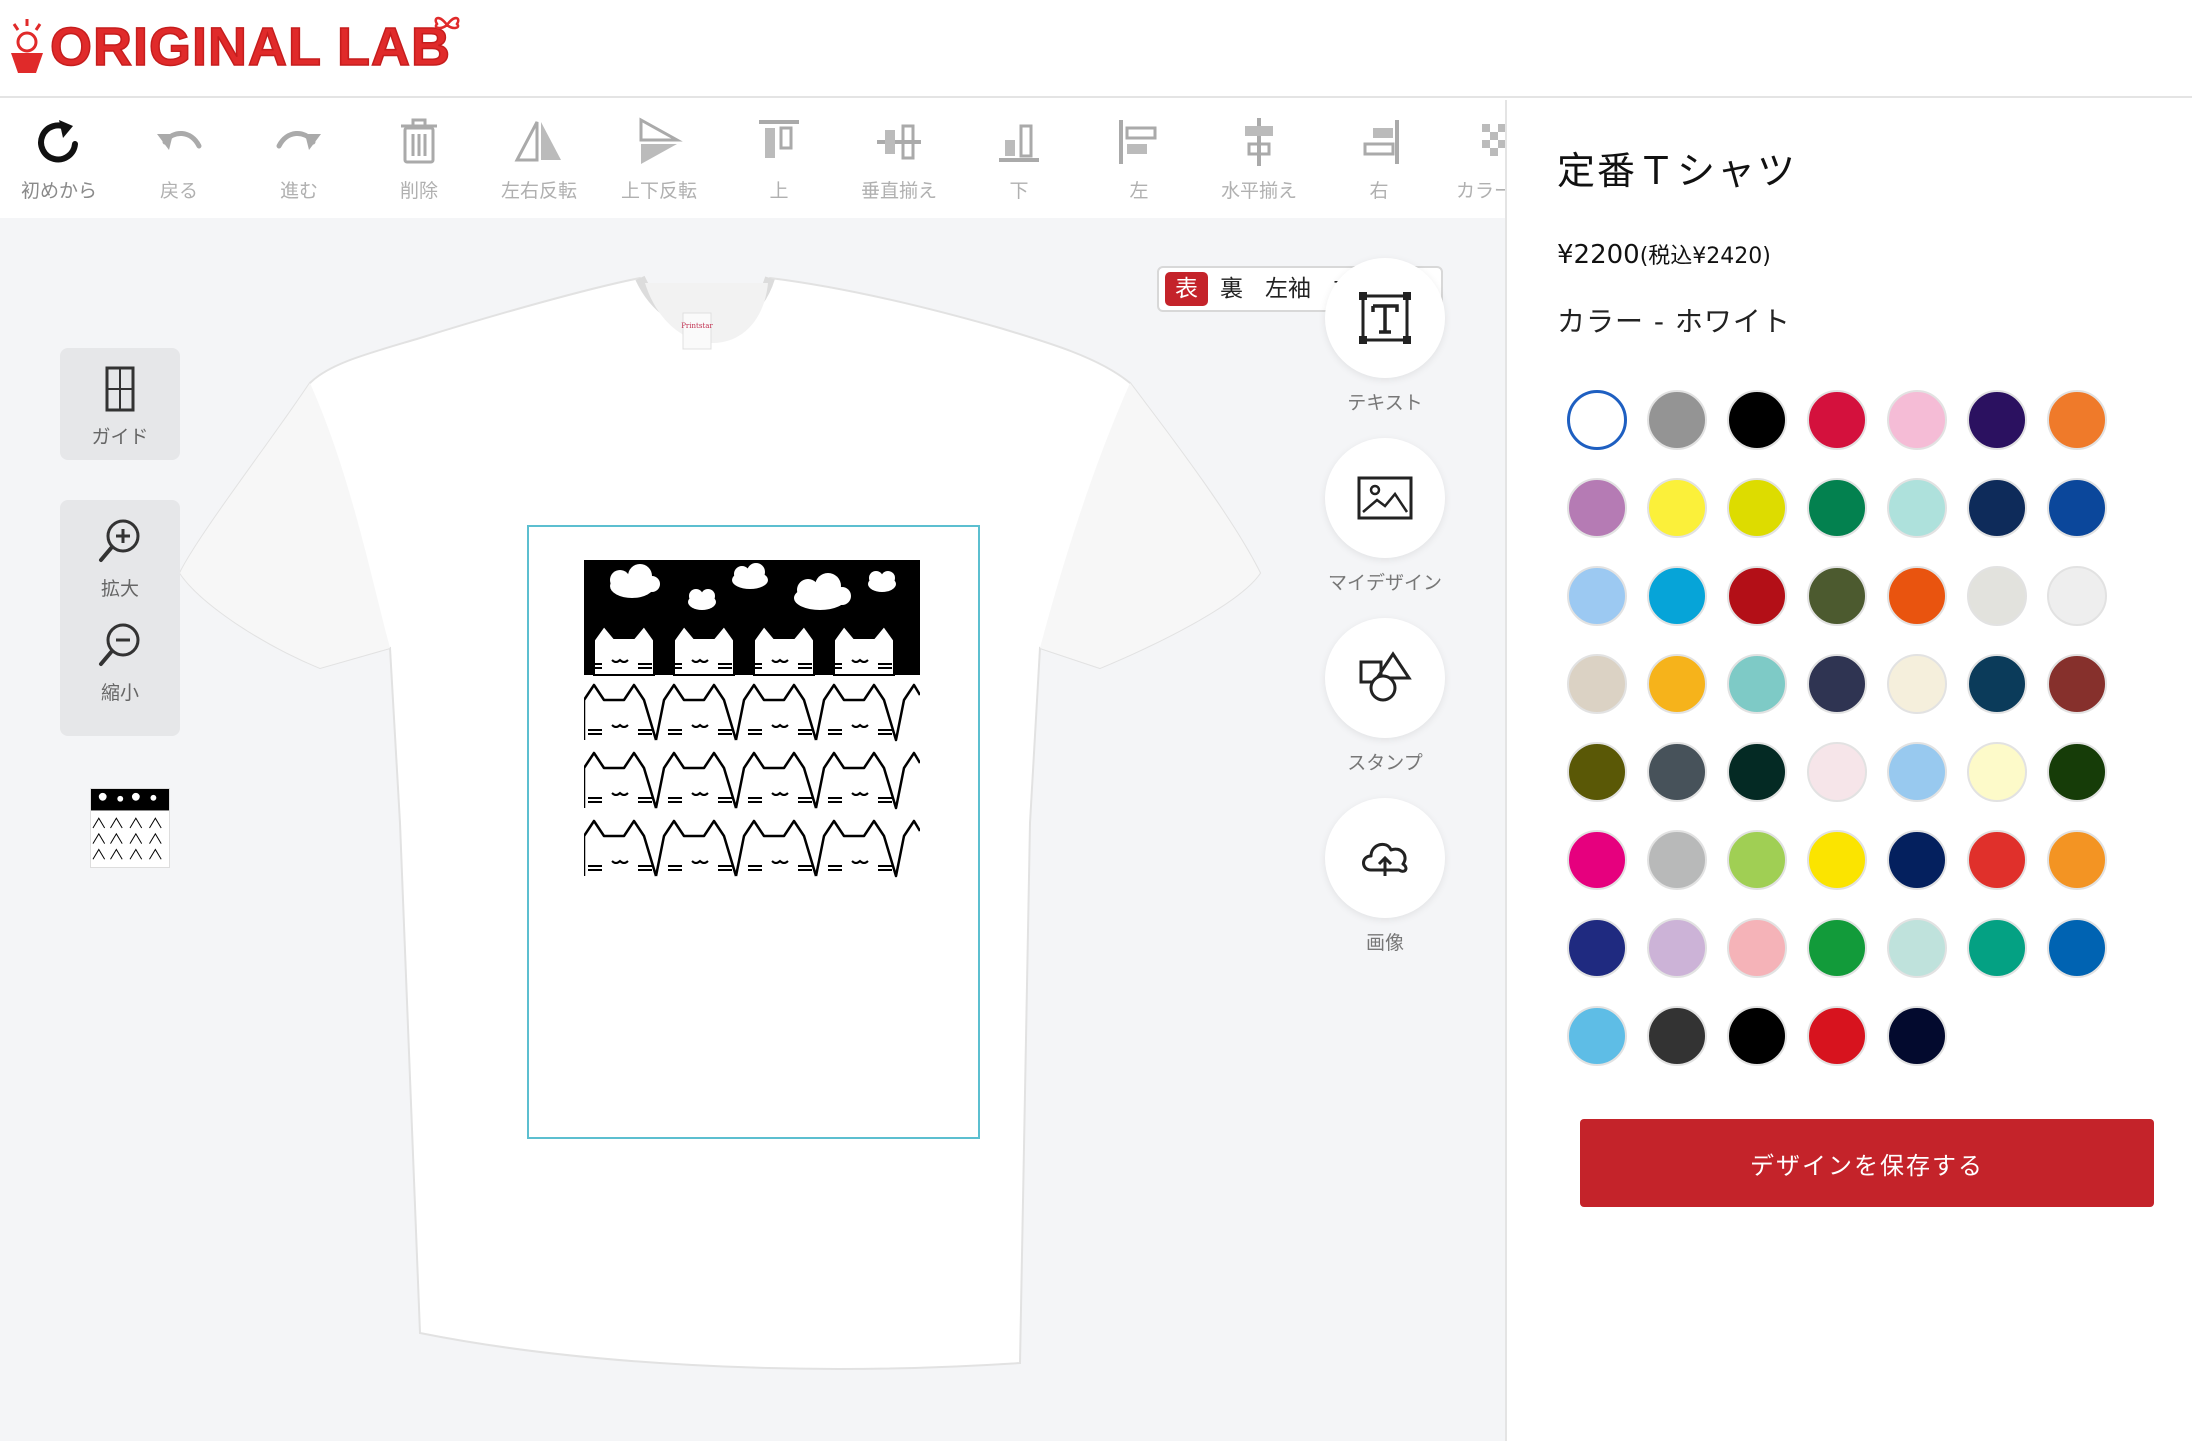  I want to click on cat-pattern-design, so click(752, 722).